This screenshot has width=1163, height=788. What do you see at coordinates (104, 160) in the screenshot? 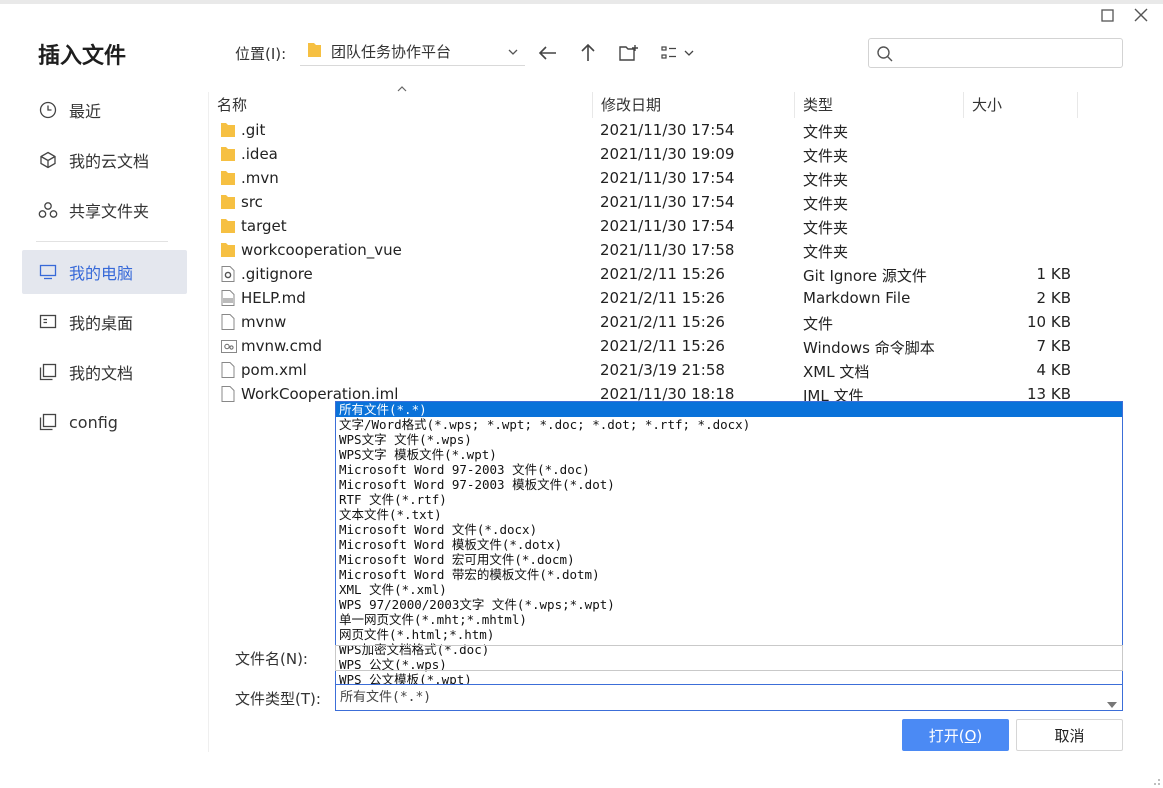
I see `sidebar-item-cloud-docs: 我的云文档` at bounding box center [104, 160].